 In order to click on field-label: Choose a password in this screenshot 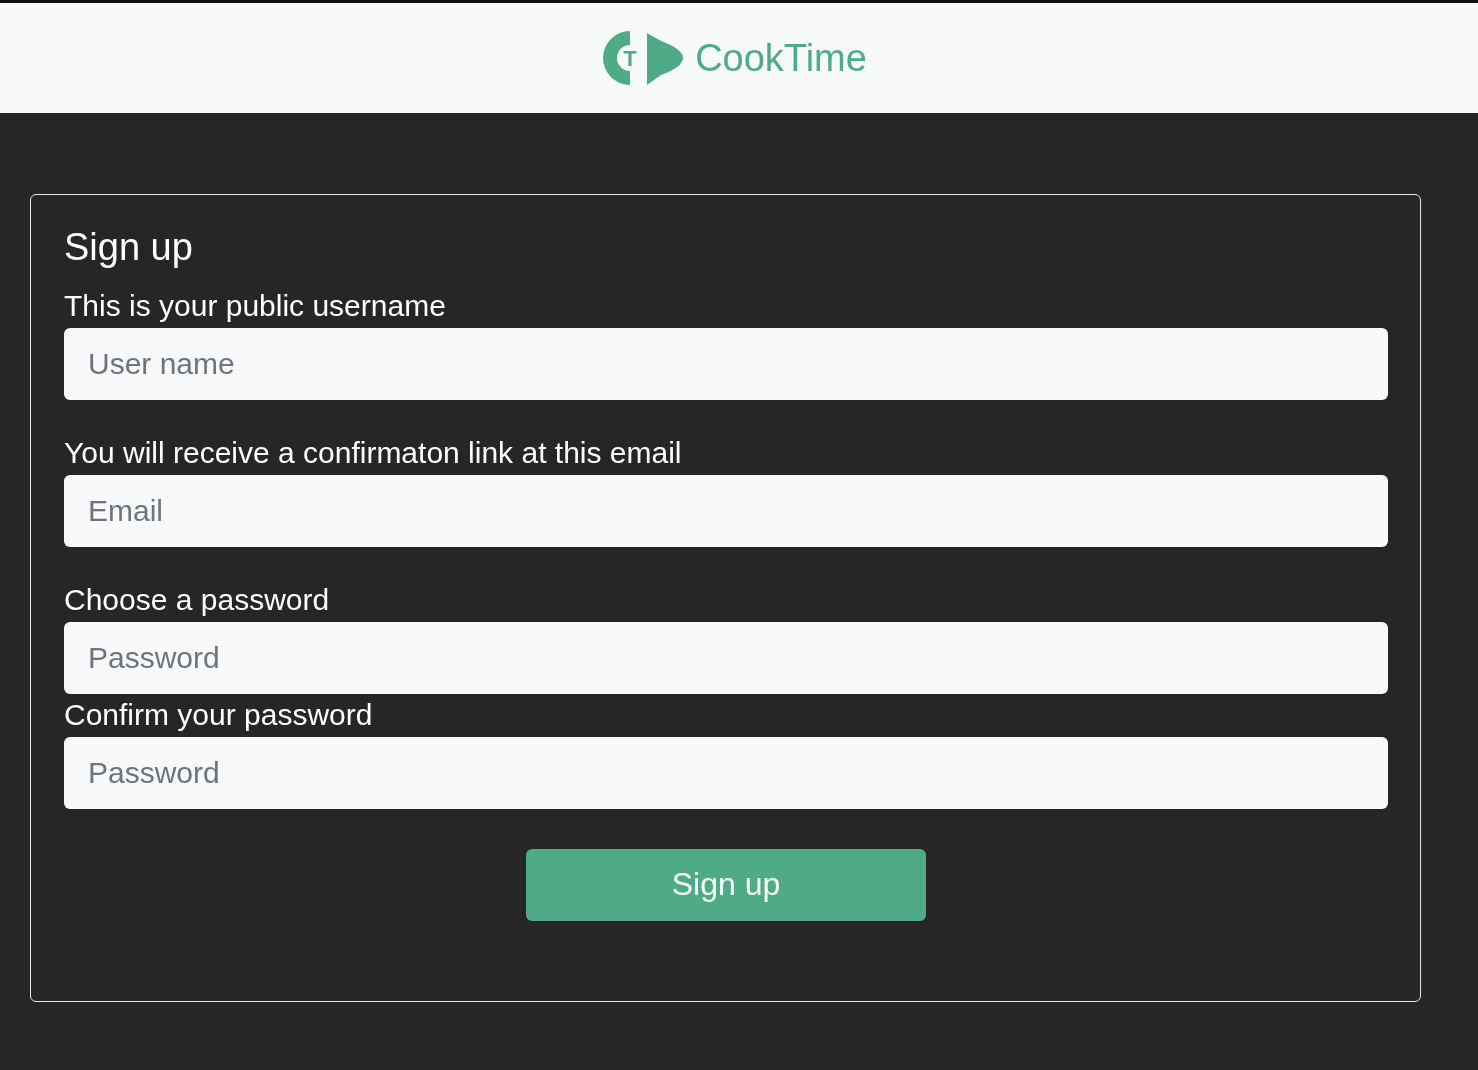, I will do `click(197, 599)`.